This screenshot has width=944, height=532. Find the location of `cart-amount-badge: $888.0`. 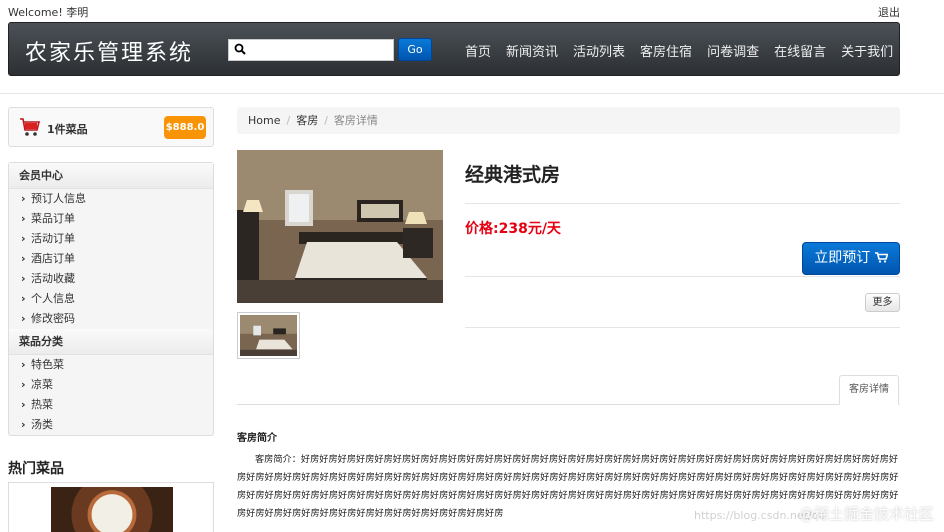

cart-amount-badge: $888.0 is located at coordinates (185, 127).